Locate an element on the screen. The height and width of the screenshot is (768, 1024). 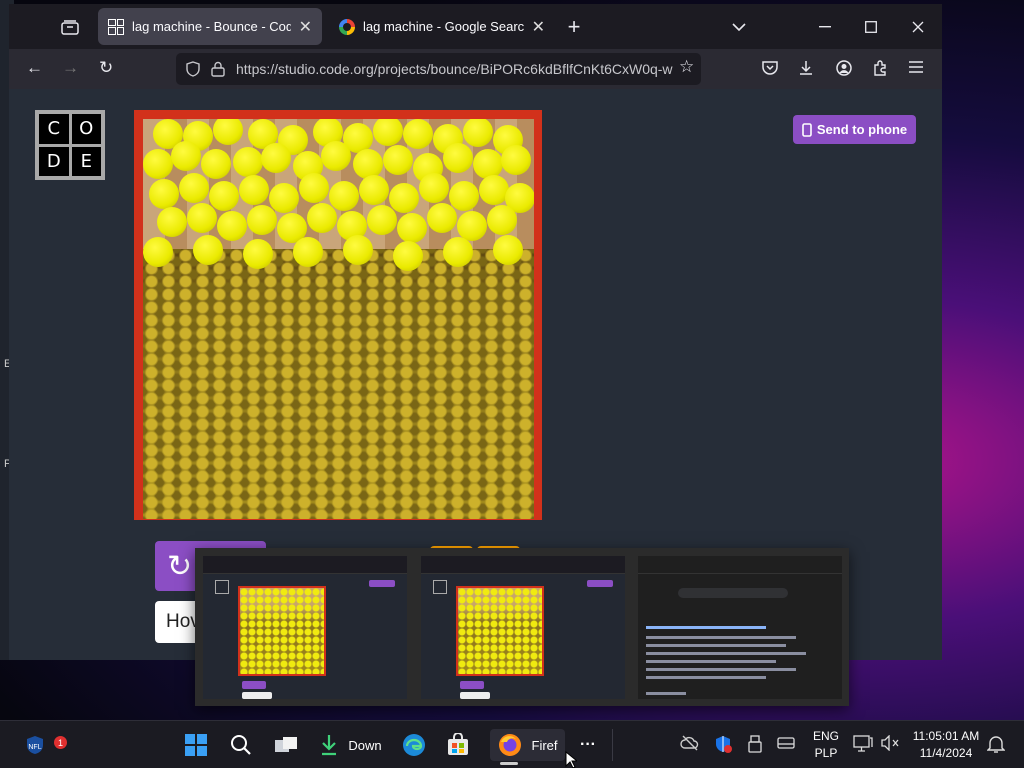
language-indicator: ENG PLP is located at coordinates (826, 745).